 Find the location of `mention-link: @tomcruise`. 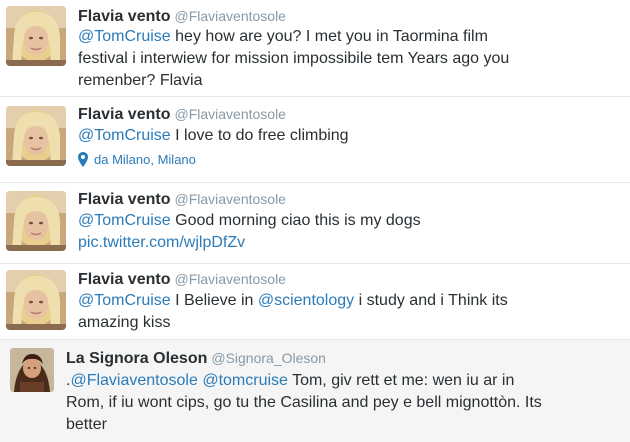

mention-link: @tomcruise is located at coordinates (245, 380).